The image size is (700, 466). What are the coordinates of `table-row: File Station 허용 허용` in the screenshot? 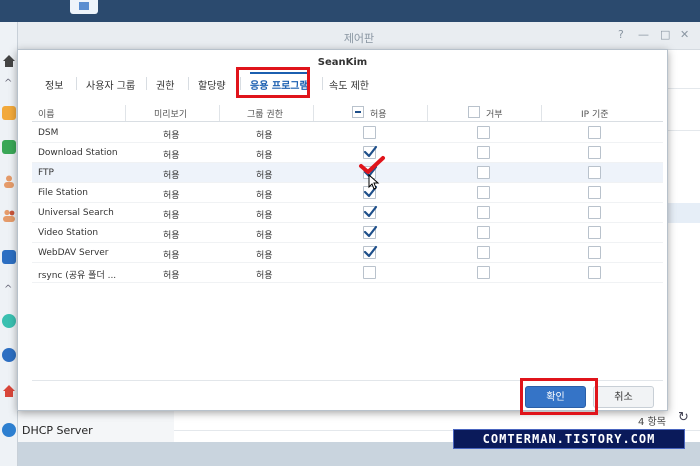 It's located at (347, 193).